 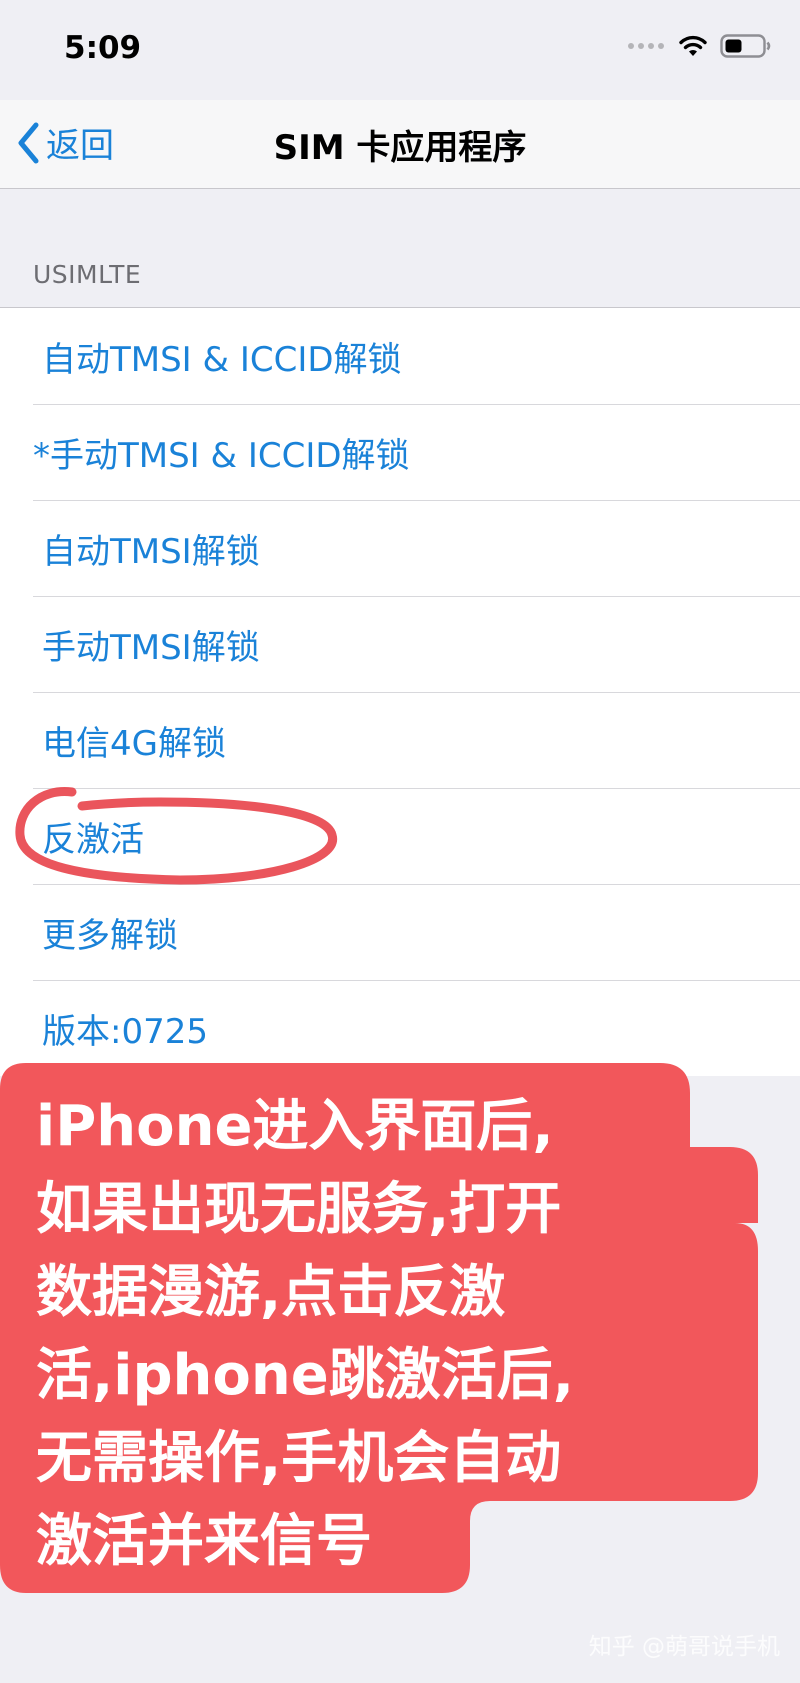 What do you see at coordinates (110, 935) in the screenshot?
I see `list-item-label: 更多解锁` at bounding box center [110, 935].